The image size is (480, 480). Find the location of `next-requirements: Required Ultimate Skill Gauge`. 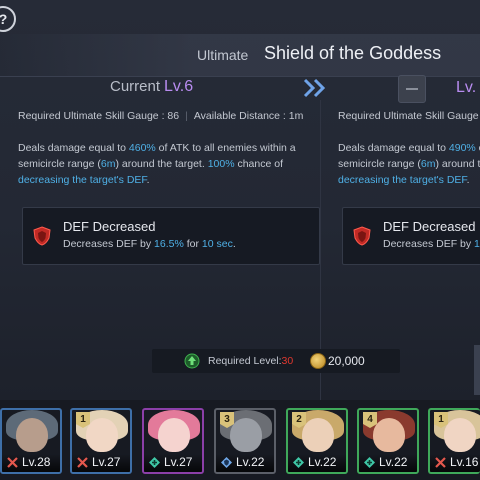

next-requirements: Required Ultimate Skill Gauge is located at coordinates (408, 116).